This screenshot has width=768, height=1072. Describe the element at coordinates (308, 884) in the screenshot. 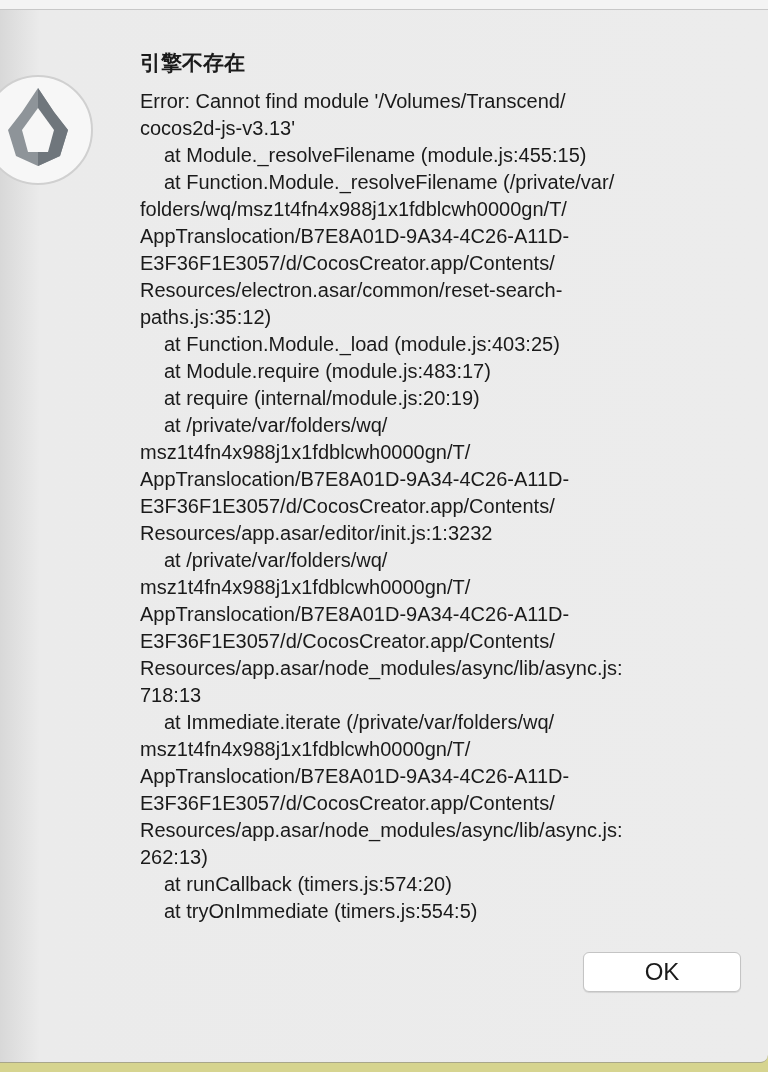

I see `error-message-line: at runCallback (timers.js:574:20)` at that location.